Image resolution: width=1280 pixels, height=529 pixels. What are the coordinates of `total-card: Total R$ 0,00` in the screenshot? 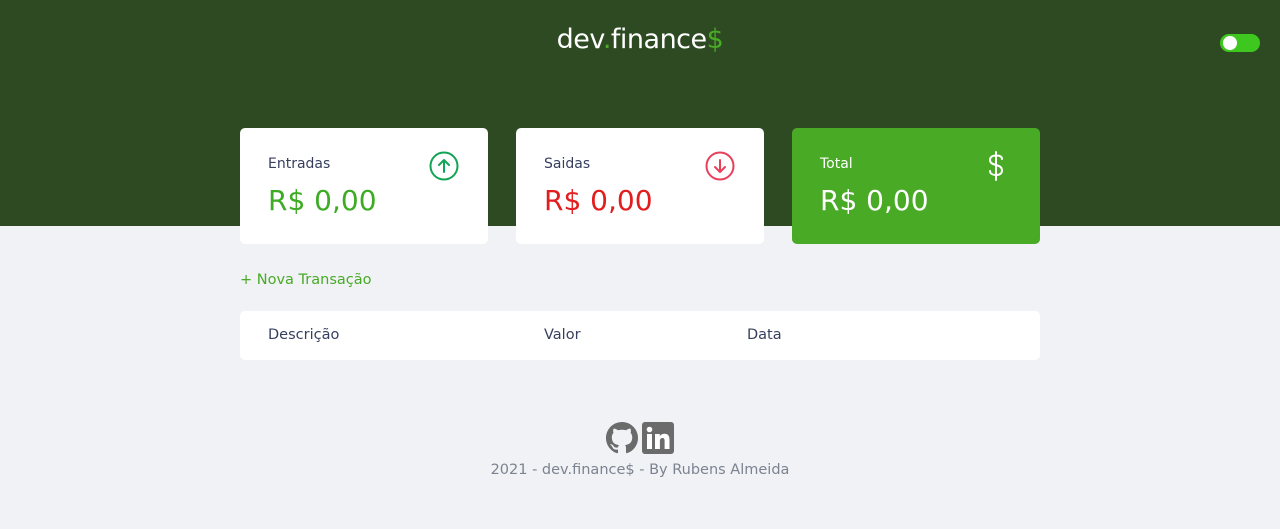 It's located at (916, 186).